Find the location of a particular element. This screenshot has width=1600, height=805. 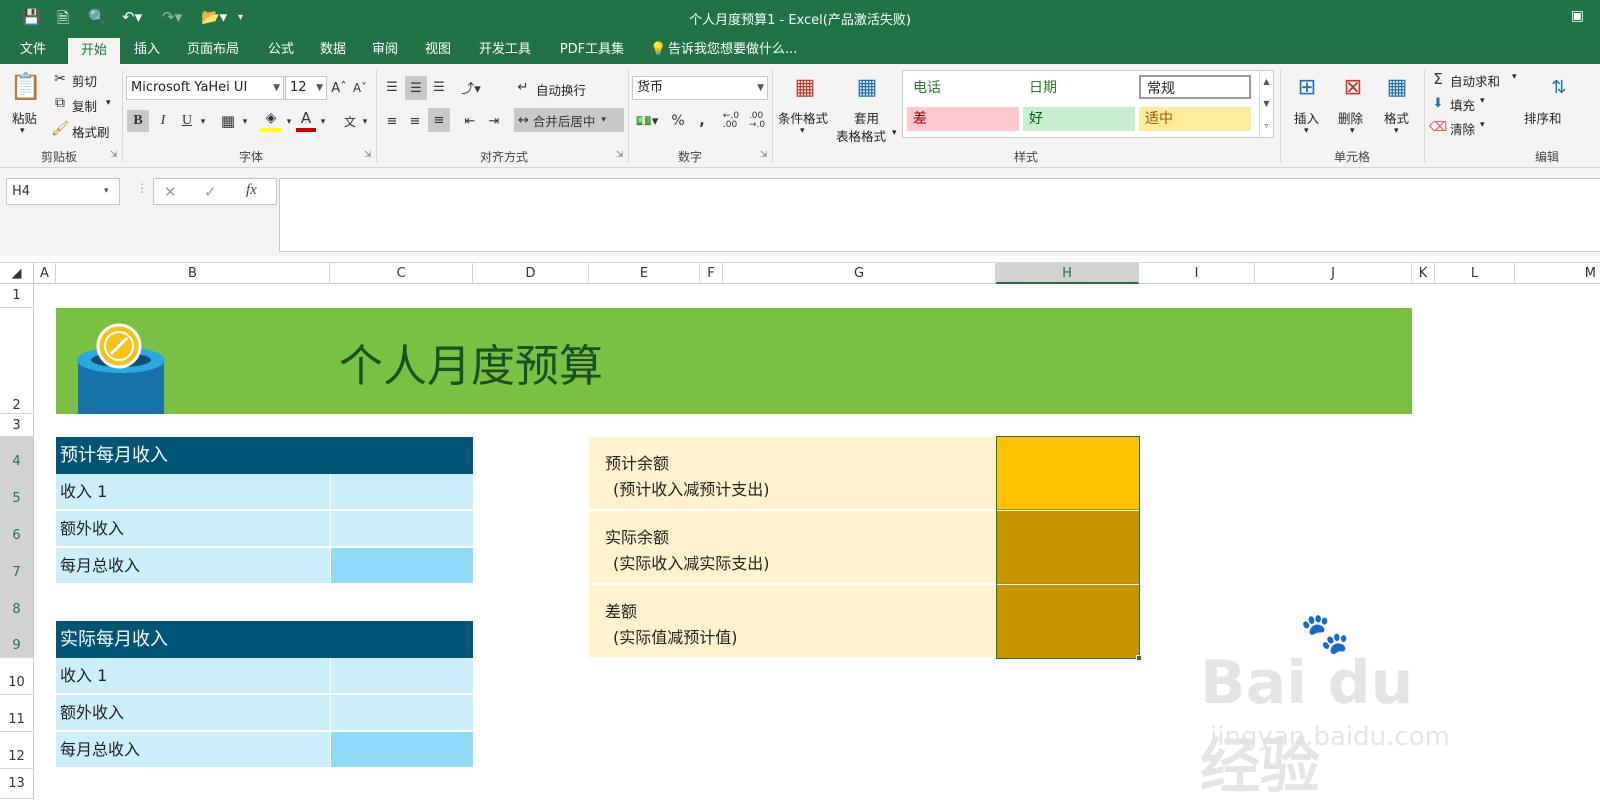

row-header-4: 4 is located at coordinates (16, 455).